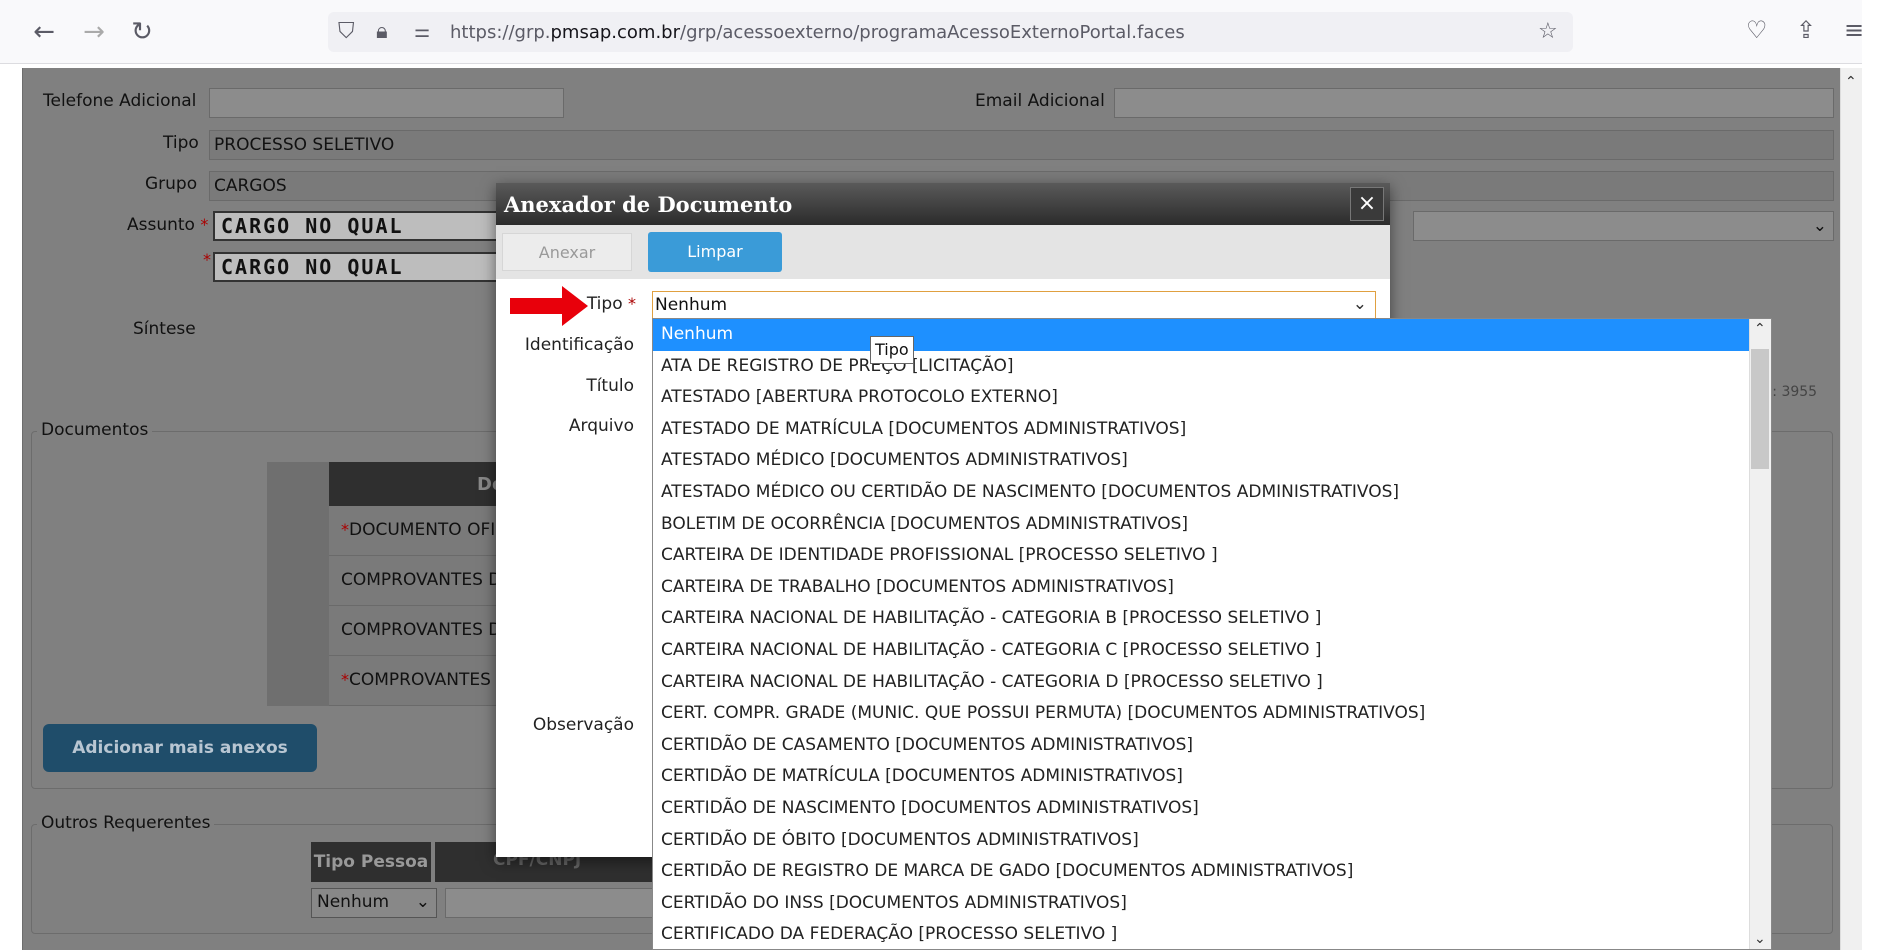 The height and width of the screenshot is (950, 1878). I want to click on telefone-label: Telefone Adicional, so click(120, 101).